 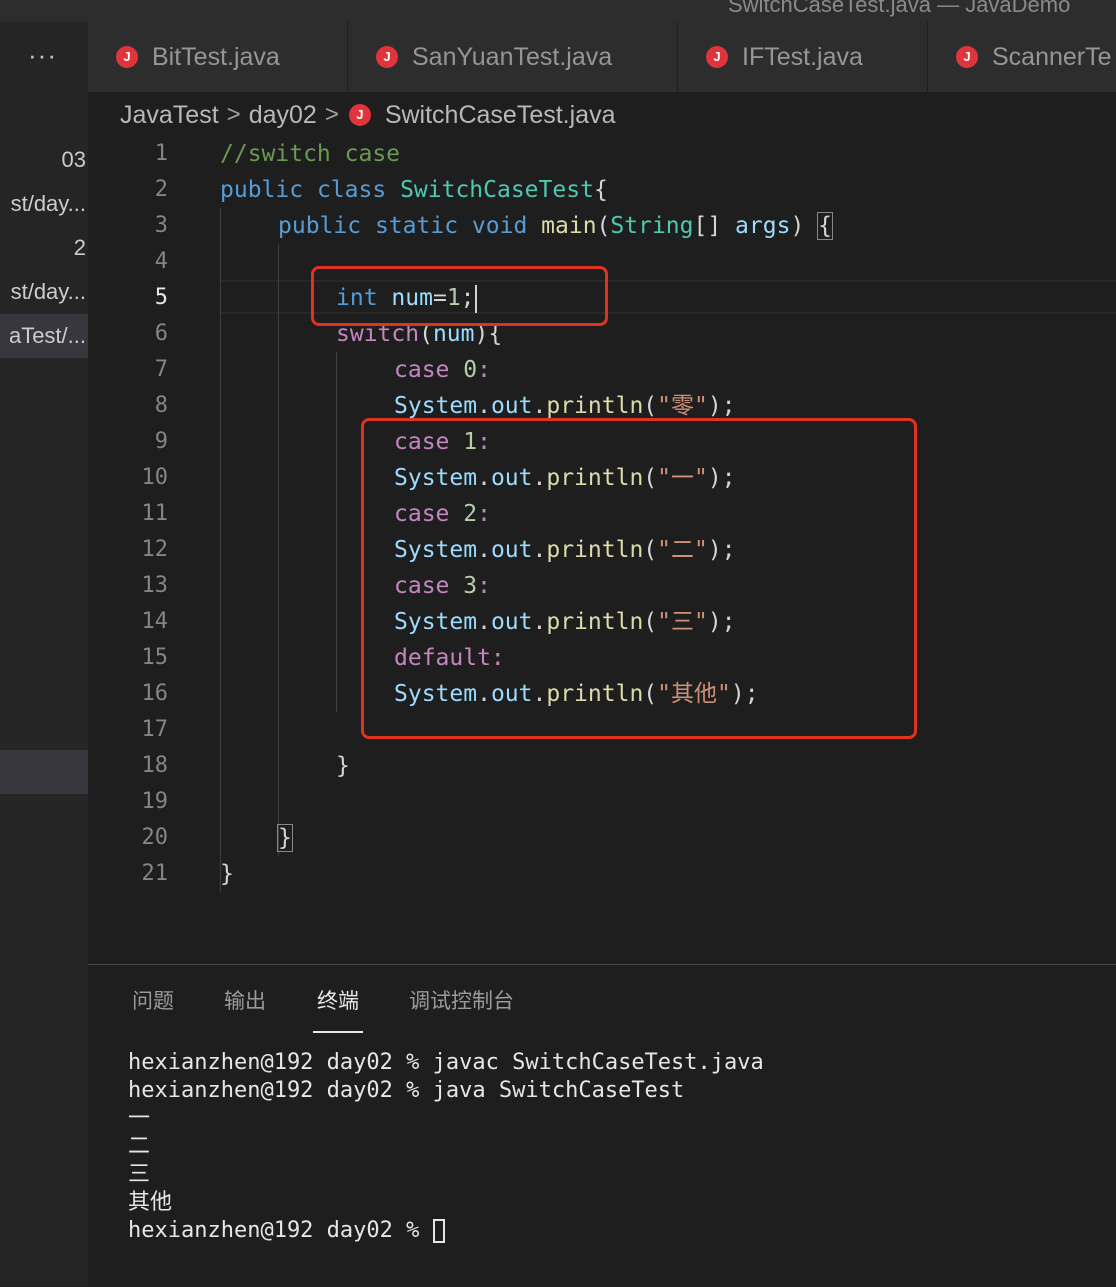 I want to click on terminal-text: 三, so click(x=139, y=1174).